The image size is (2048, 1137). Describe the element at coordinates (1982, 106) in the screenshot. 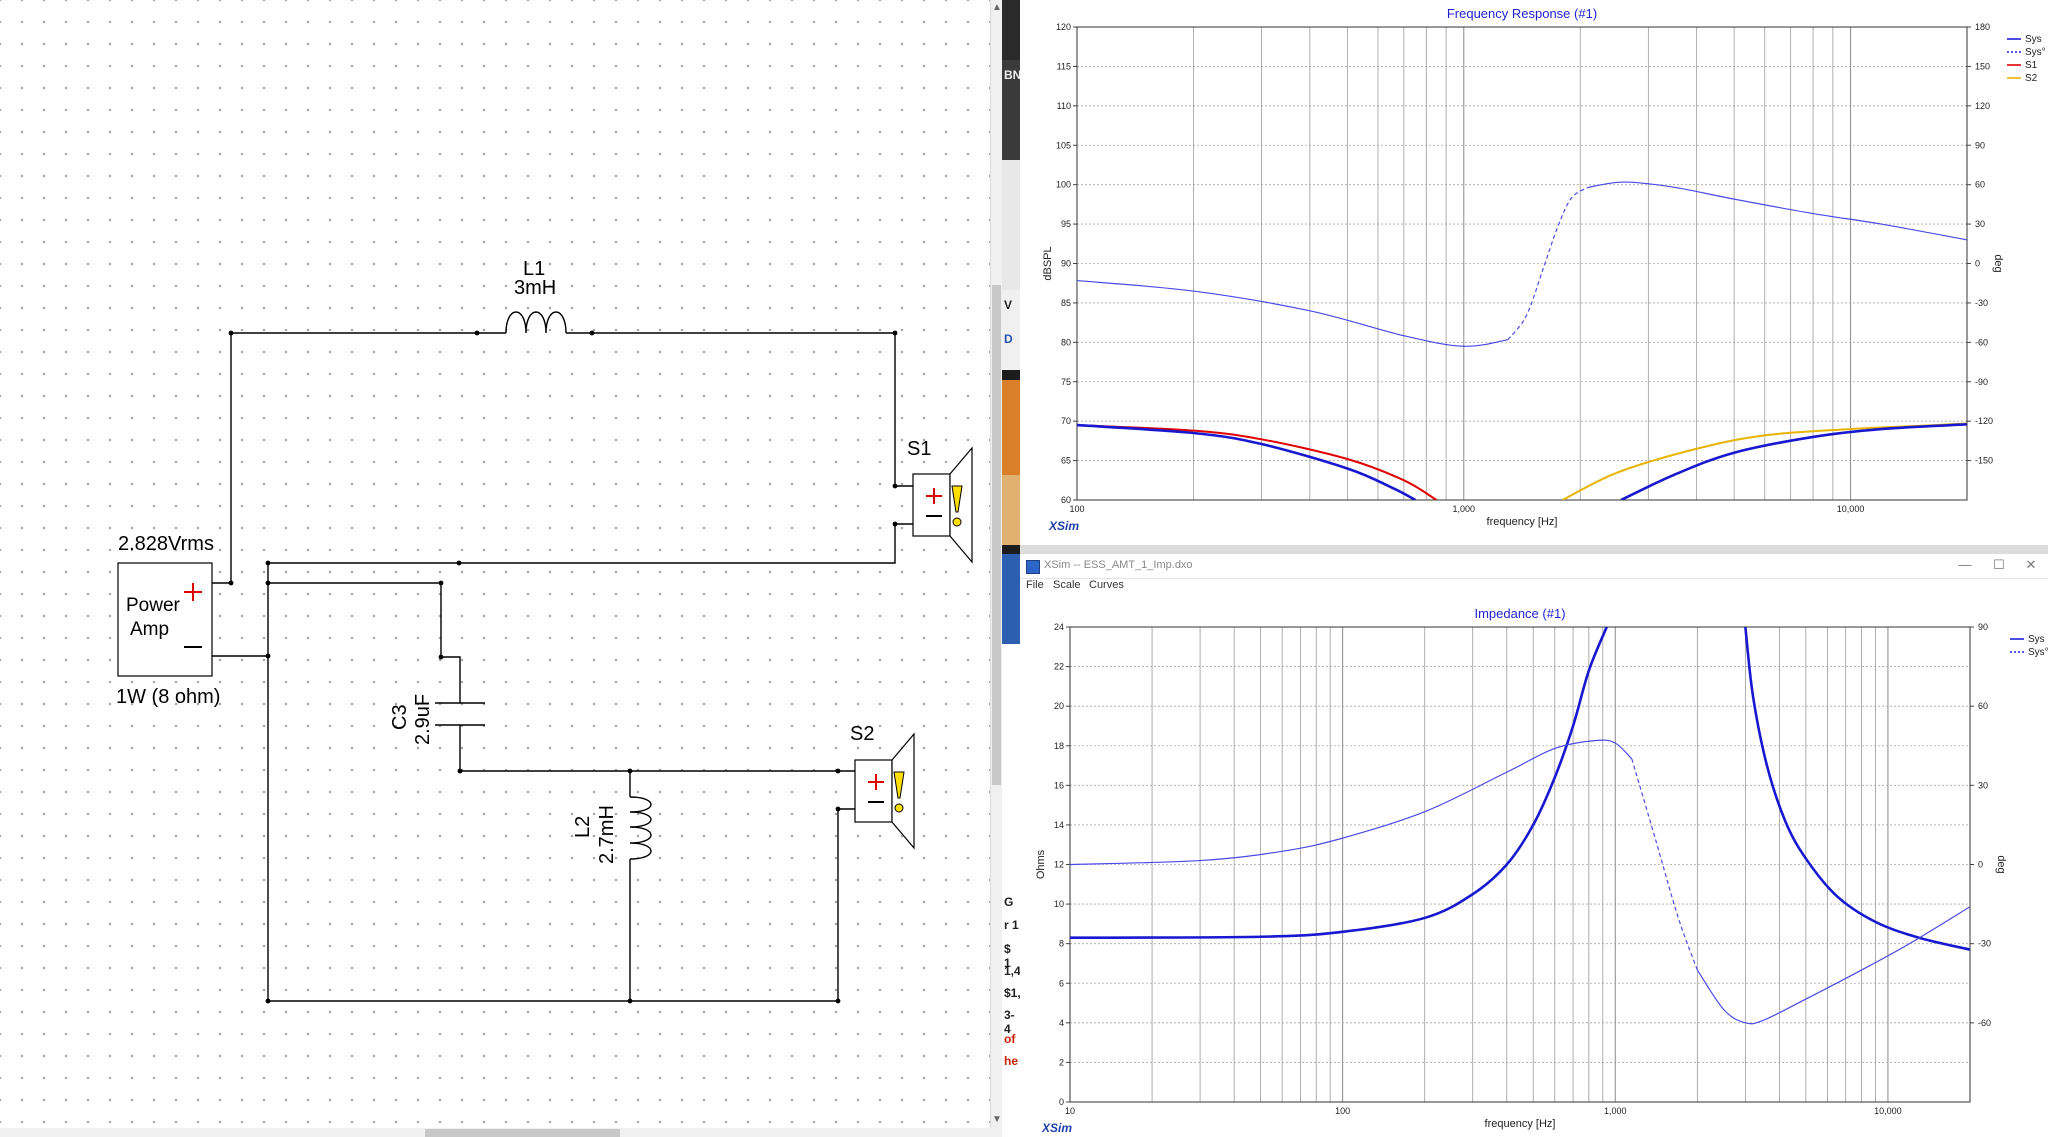

I see `freq-chart-y2tick-label: 120` at that location.